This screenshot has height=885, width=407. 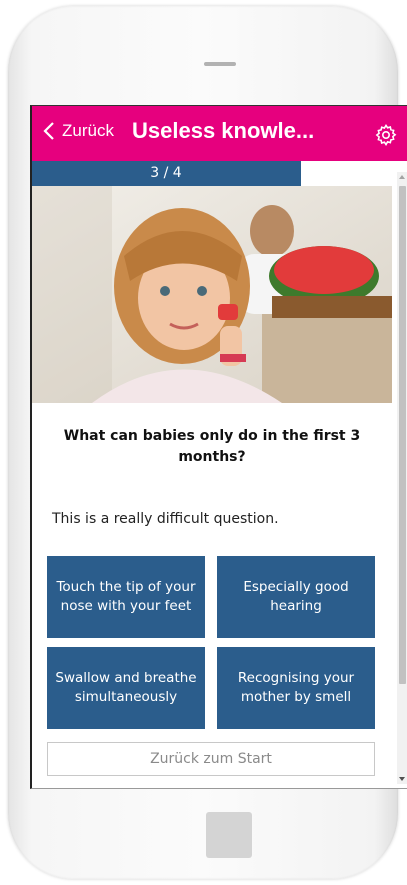 What do you see at coordinates (219, 173) in the screenshot?
I see `progress-bar: 3 / 4` at bounding box center [219, 173].